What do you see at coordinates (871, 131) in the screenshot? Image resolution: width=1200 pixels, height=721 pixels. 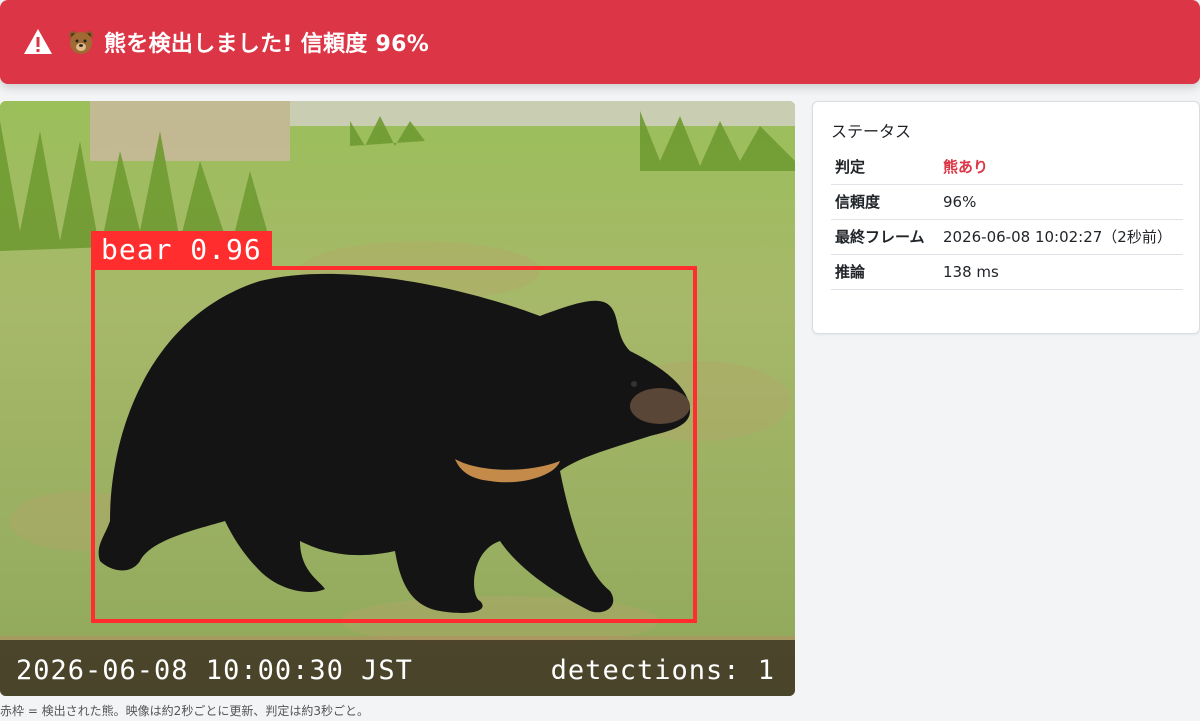 I see `status-title: ステータス` at bounding box center [871, 131].